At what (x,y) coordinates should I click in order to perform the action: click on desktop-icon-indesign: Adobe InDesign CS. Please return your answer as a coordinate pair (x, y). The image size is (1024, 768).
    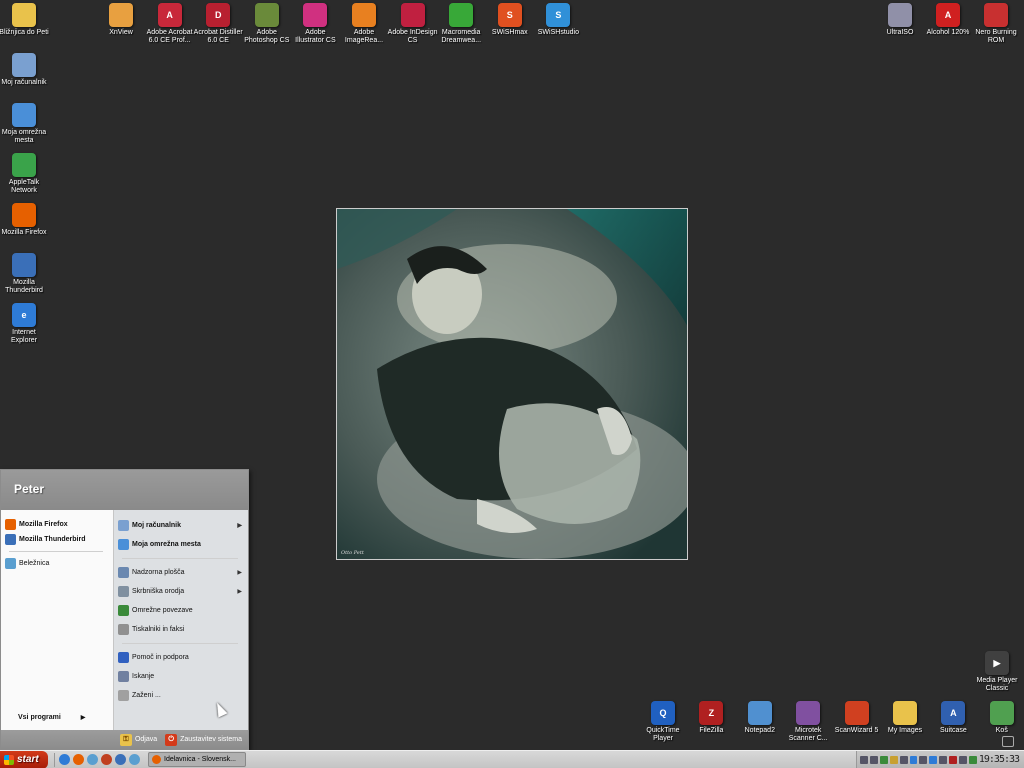
    Looking at the image, I should click on (413, 24).